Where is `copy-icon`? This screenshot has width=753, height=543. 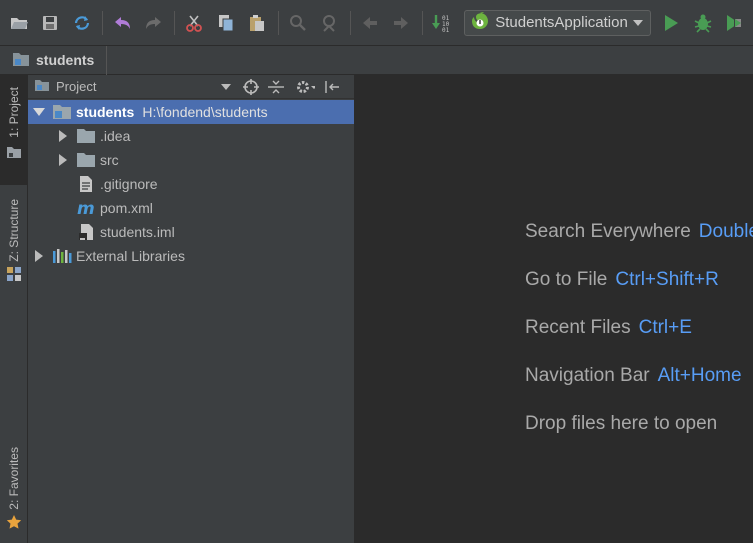
copy-icon is located at coordinates (225, 23).